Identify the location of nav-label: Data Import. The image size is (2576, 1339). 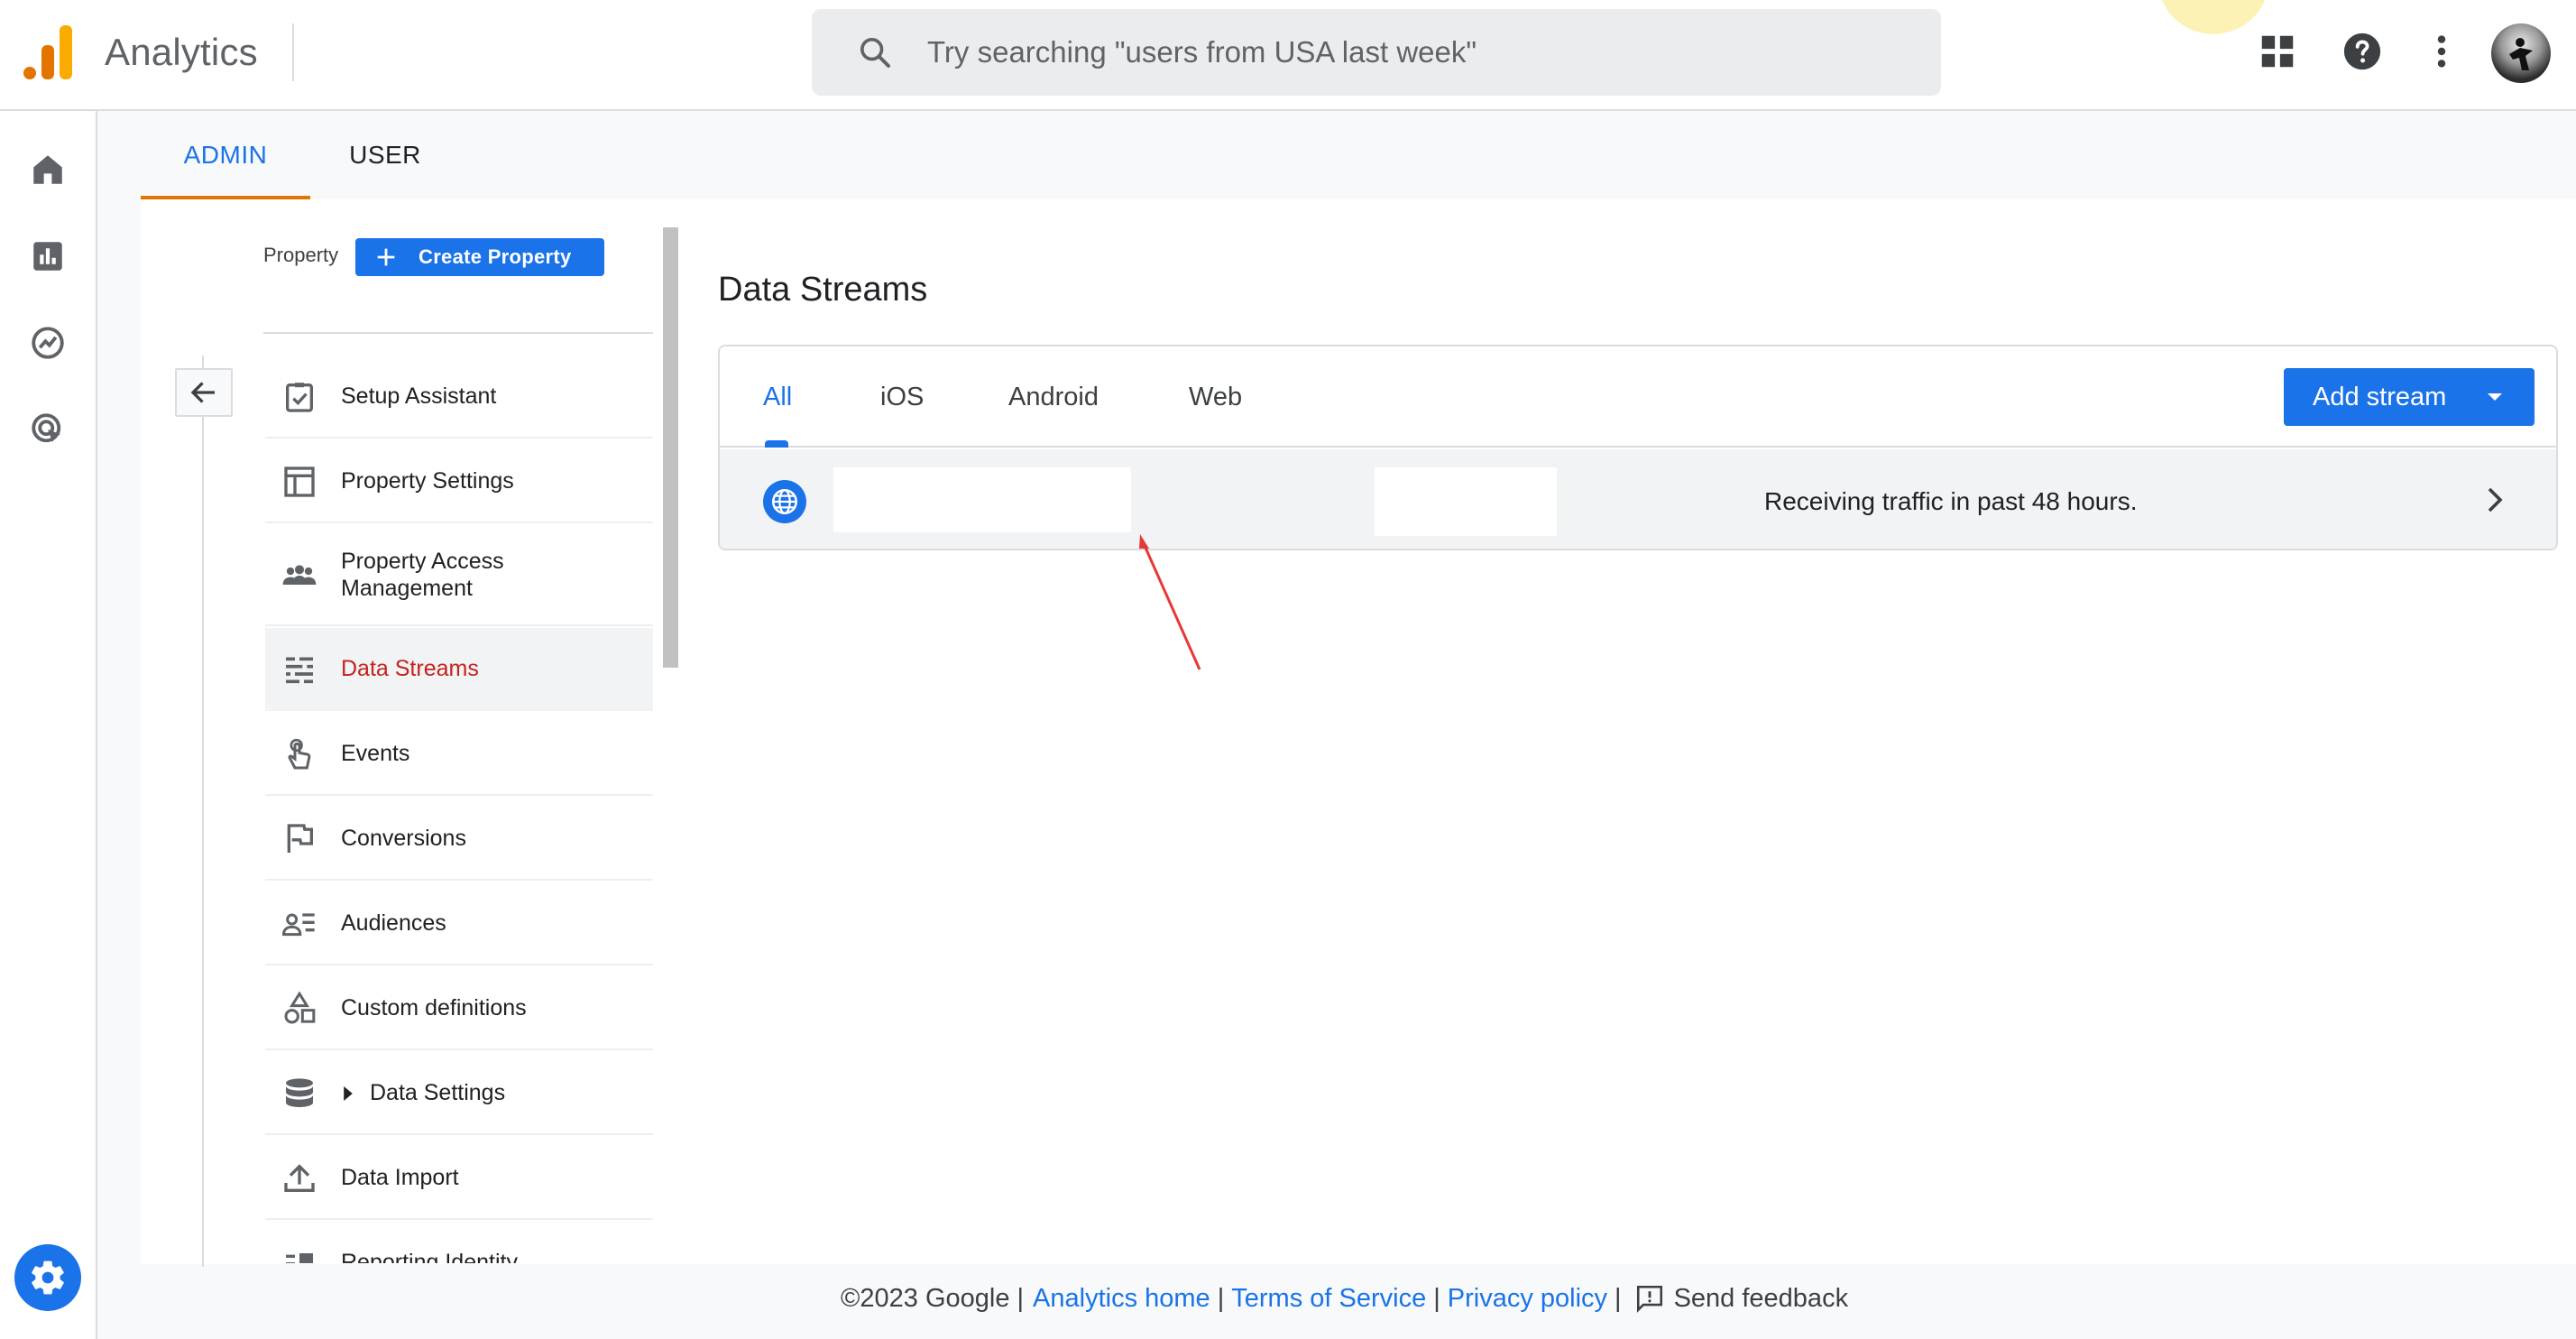
(400, 1177).